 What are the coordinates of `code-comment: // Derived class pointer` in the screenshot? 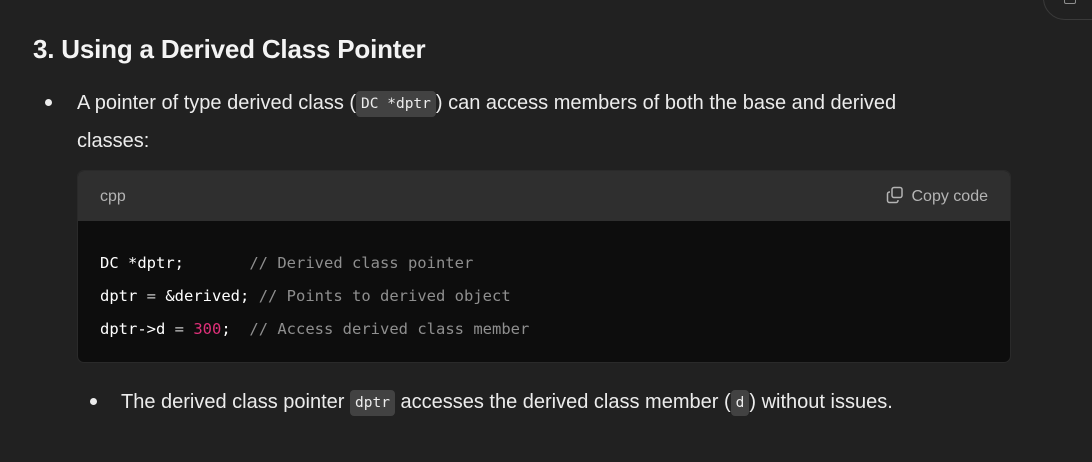 It's located at (361, 263).